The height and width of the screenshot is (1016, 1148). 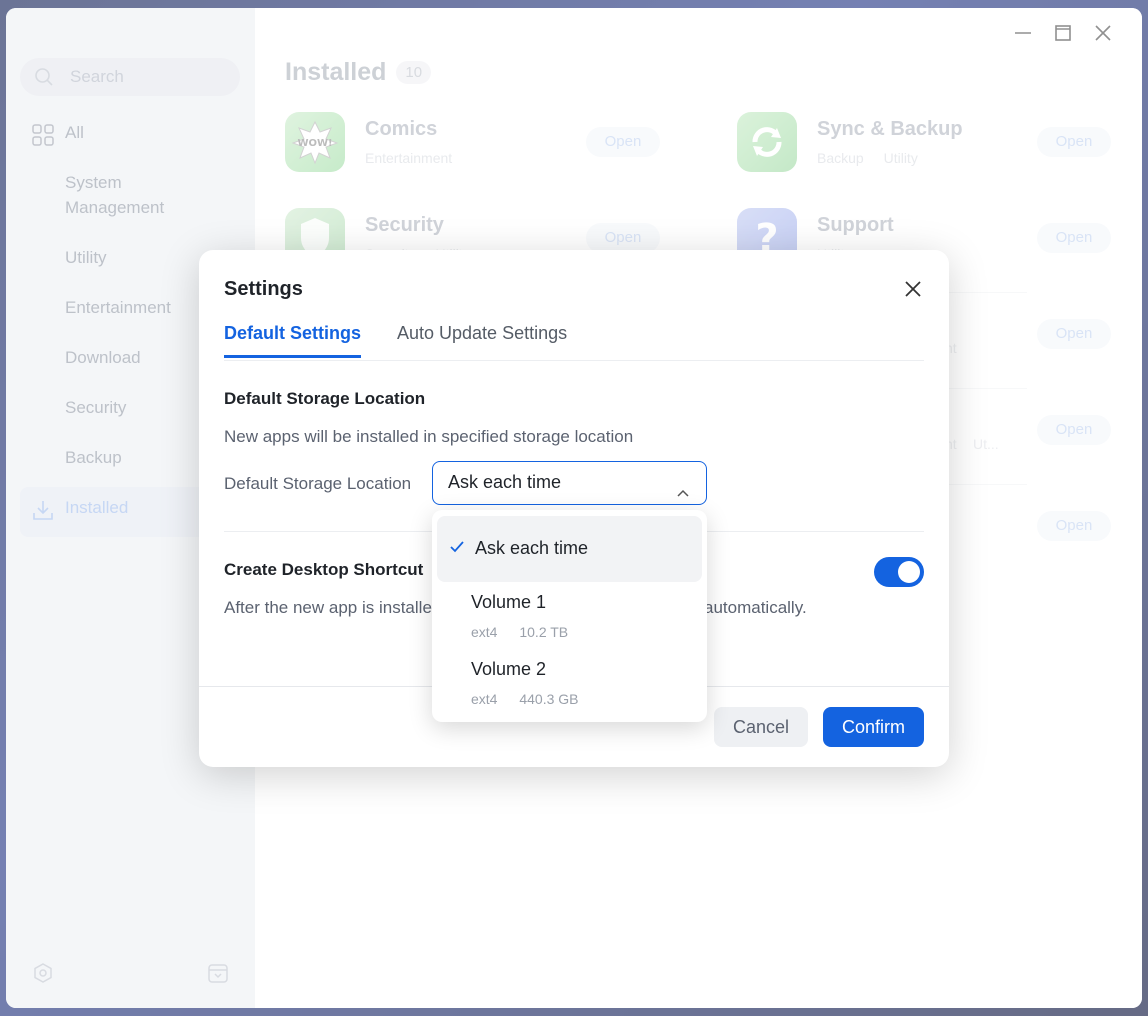 I want to click on toggle-knob, so click(x=909, y=572).